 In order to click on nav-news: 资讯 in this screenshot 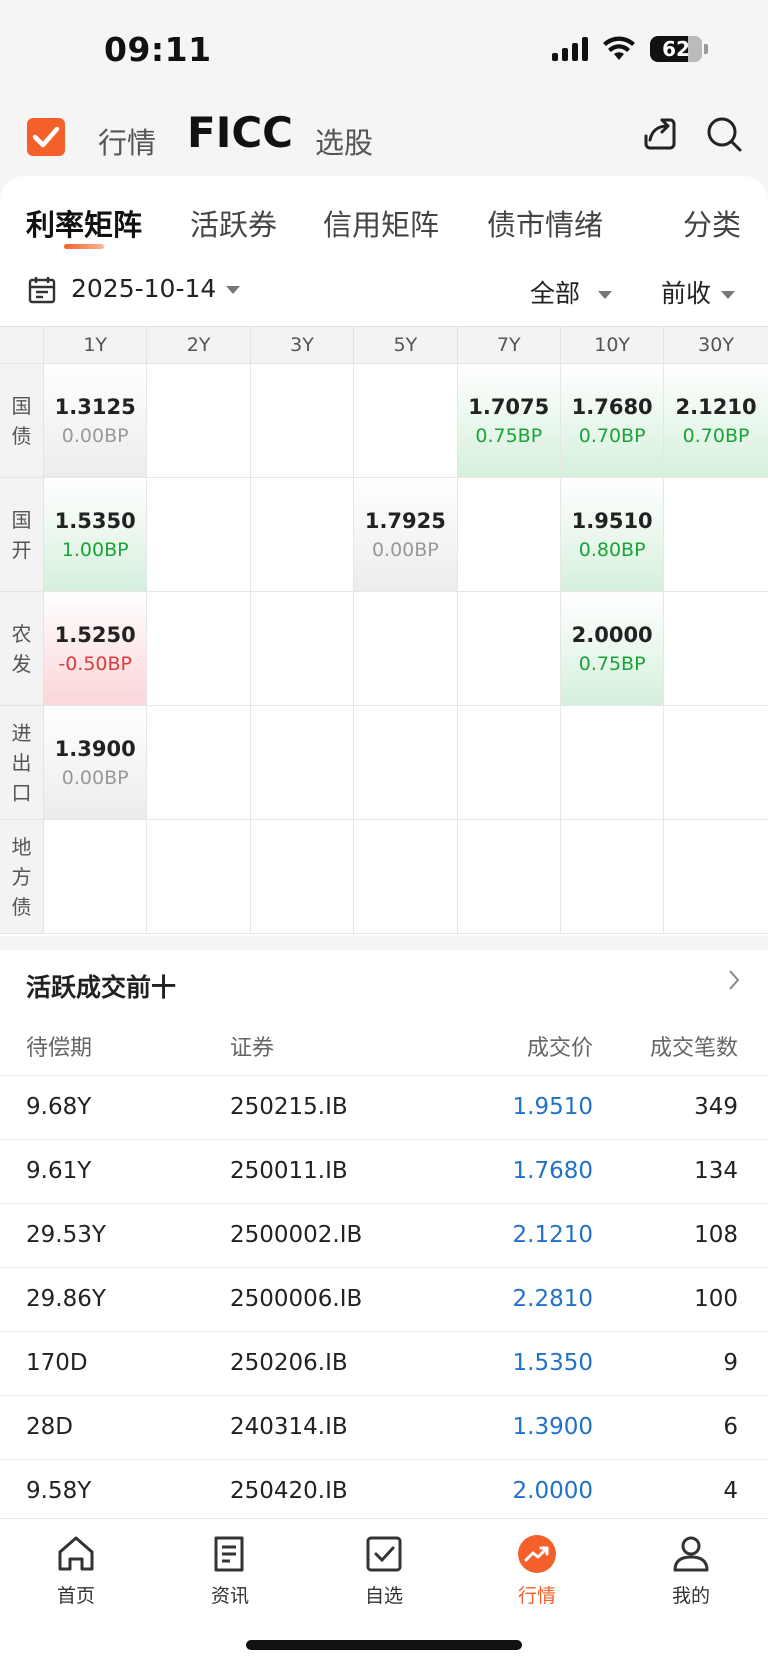, I will do `click(230, 1570)`.